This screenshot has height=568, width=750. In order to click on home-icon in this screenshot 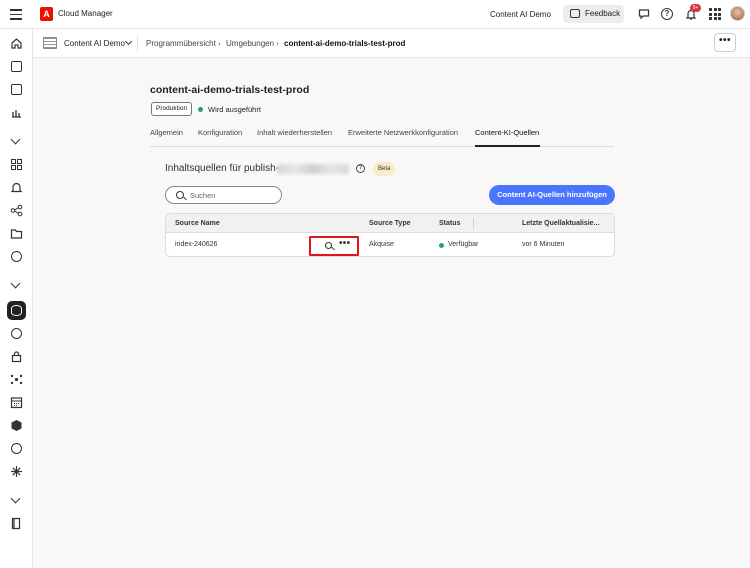, I will do `click(16, 43)`.